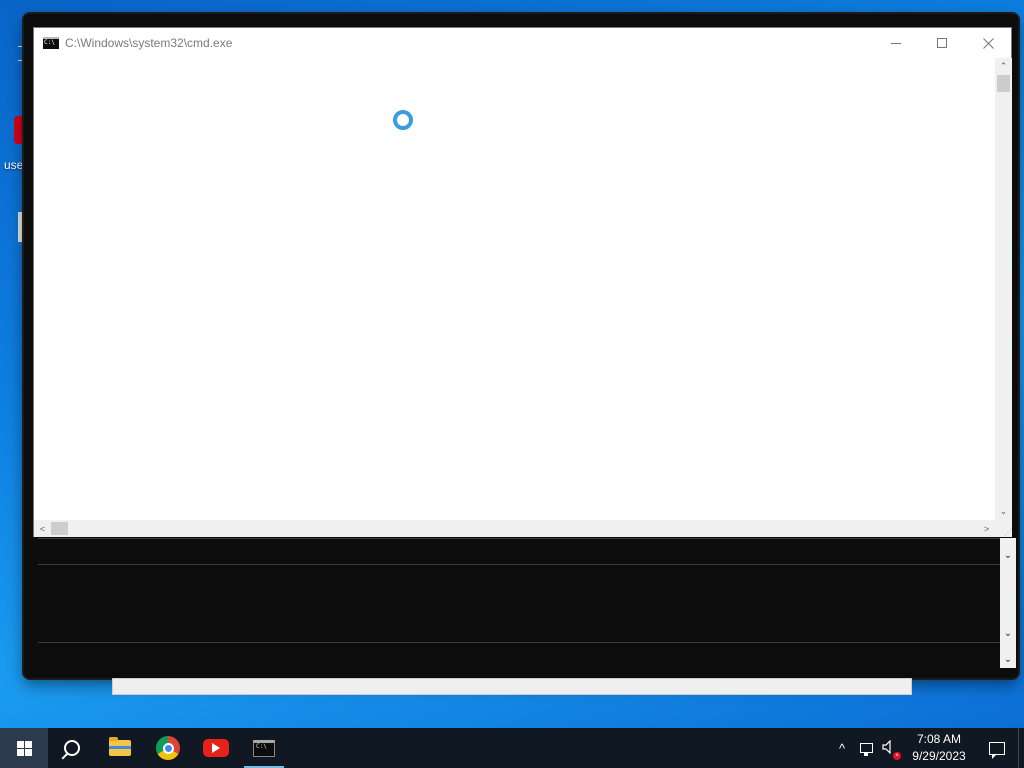  Describe the element at coordinates (51, 43) in the screenshot. I see `console-icon` at that location.